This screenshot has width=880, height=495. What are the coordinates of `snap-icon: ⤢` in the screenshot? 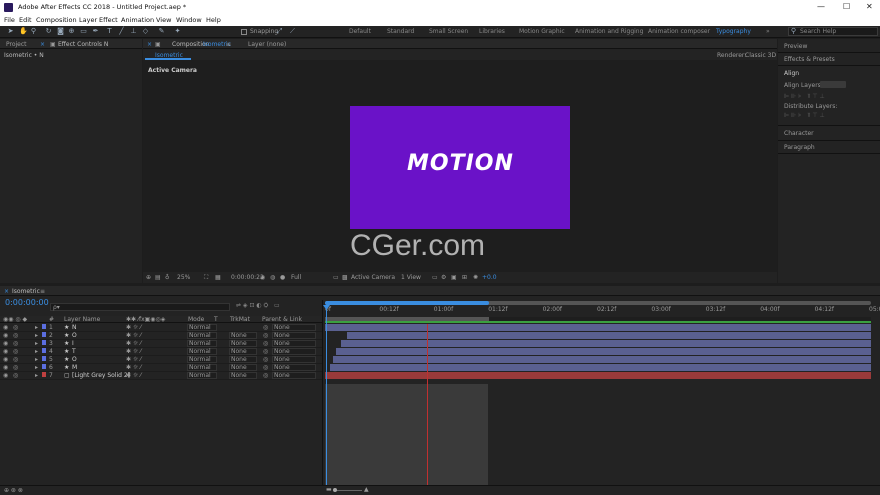 It's located at (279, 31).